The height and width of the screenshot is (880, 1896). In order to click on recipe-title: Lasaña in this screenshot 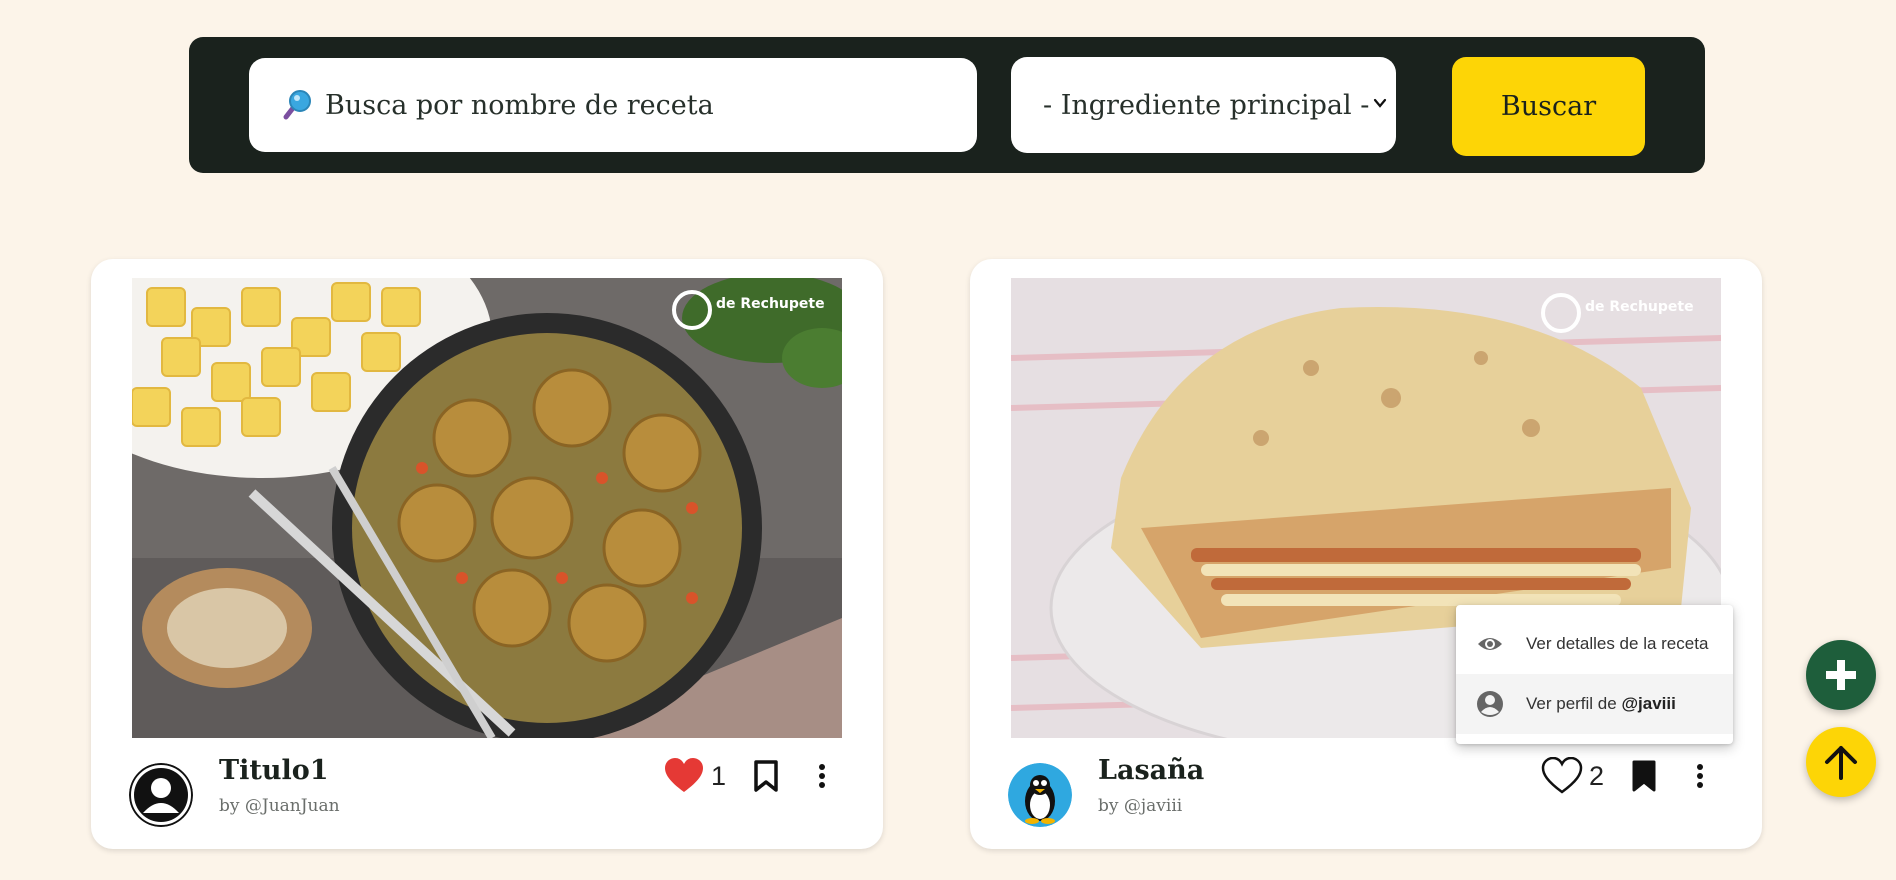, I will do `click(1151, 770)`.